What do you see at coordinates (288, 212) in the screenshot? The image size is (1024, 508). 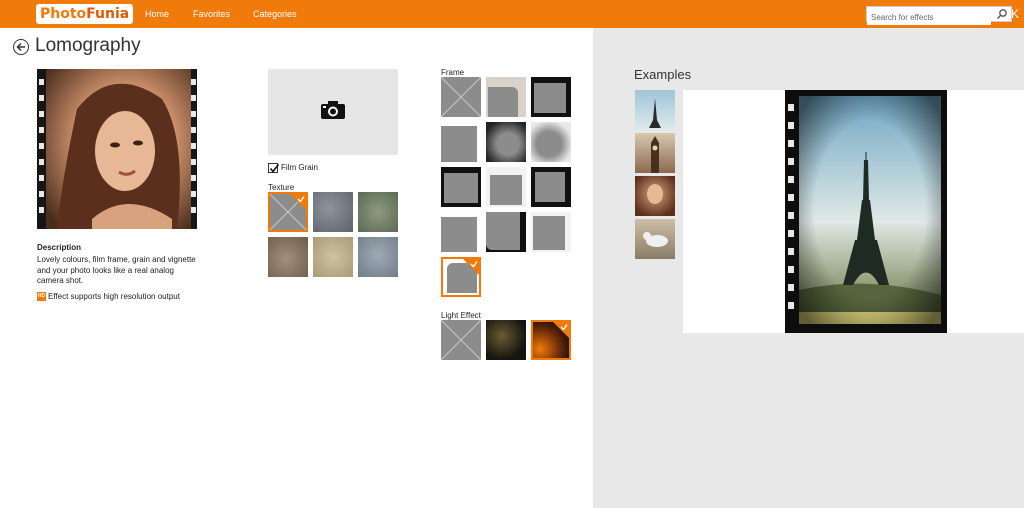 I see `texture-option-none` at bounding box center [288, 212].